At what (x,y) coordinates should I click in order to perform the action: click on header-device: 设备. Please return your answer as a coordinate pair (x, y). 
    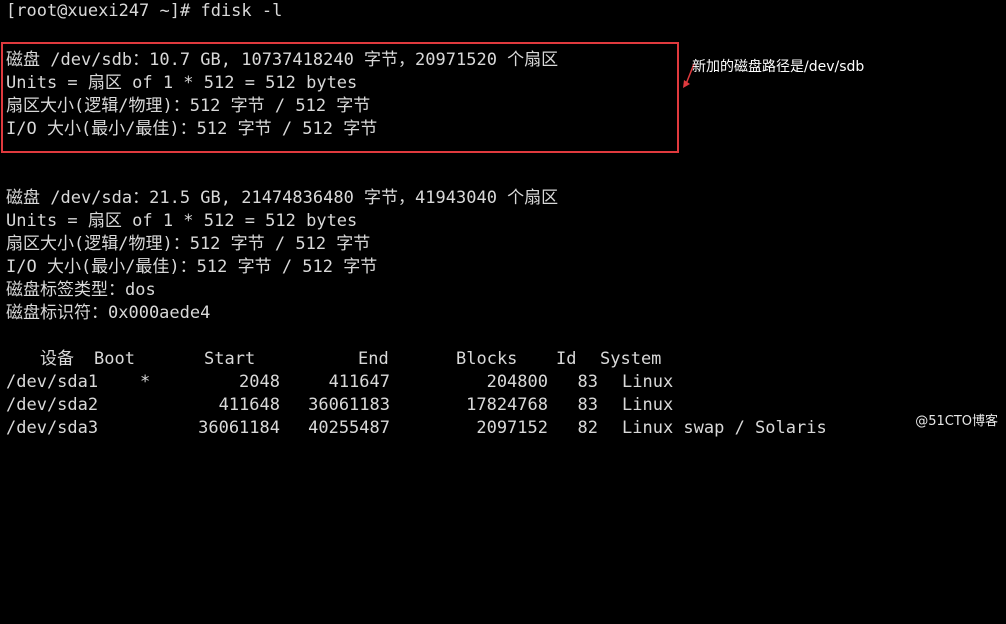
    Looking at the image, I should click on (57, 359).